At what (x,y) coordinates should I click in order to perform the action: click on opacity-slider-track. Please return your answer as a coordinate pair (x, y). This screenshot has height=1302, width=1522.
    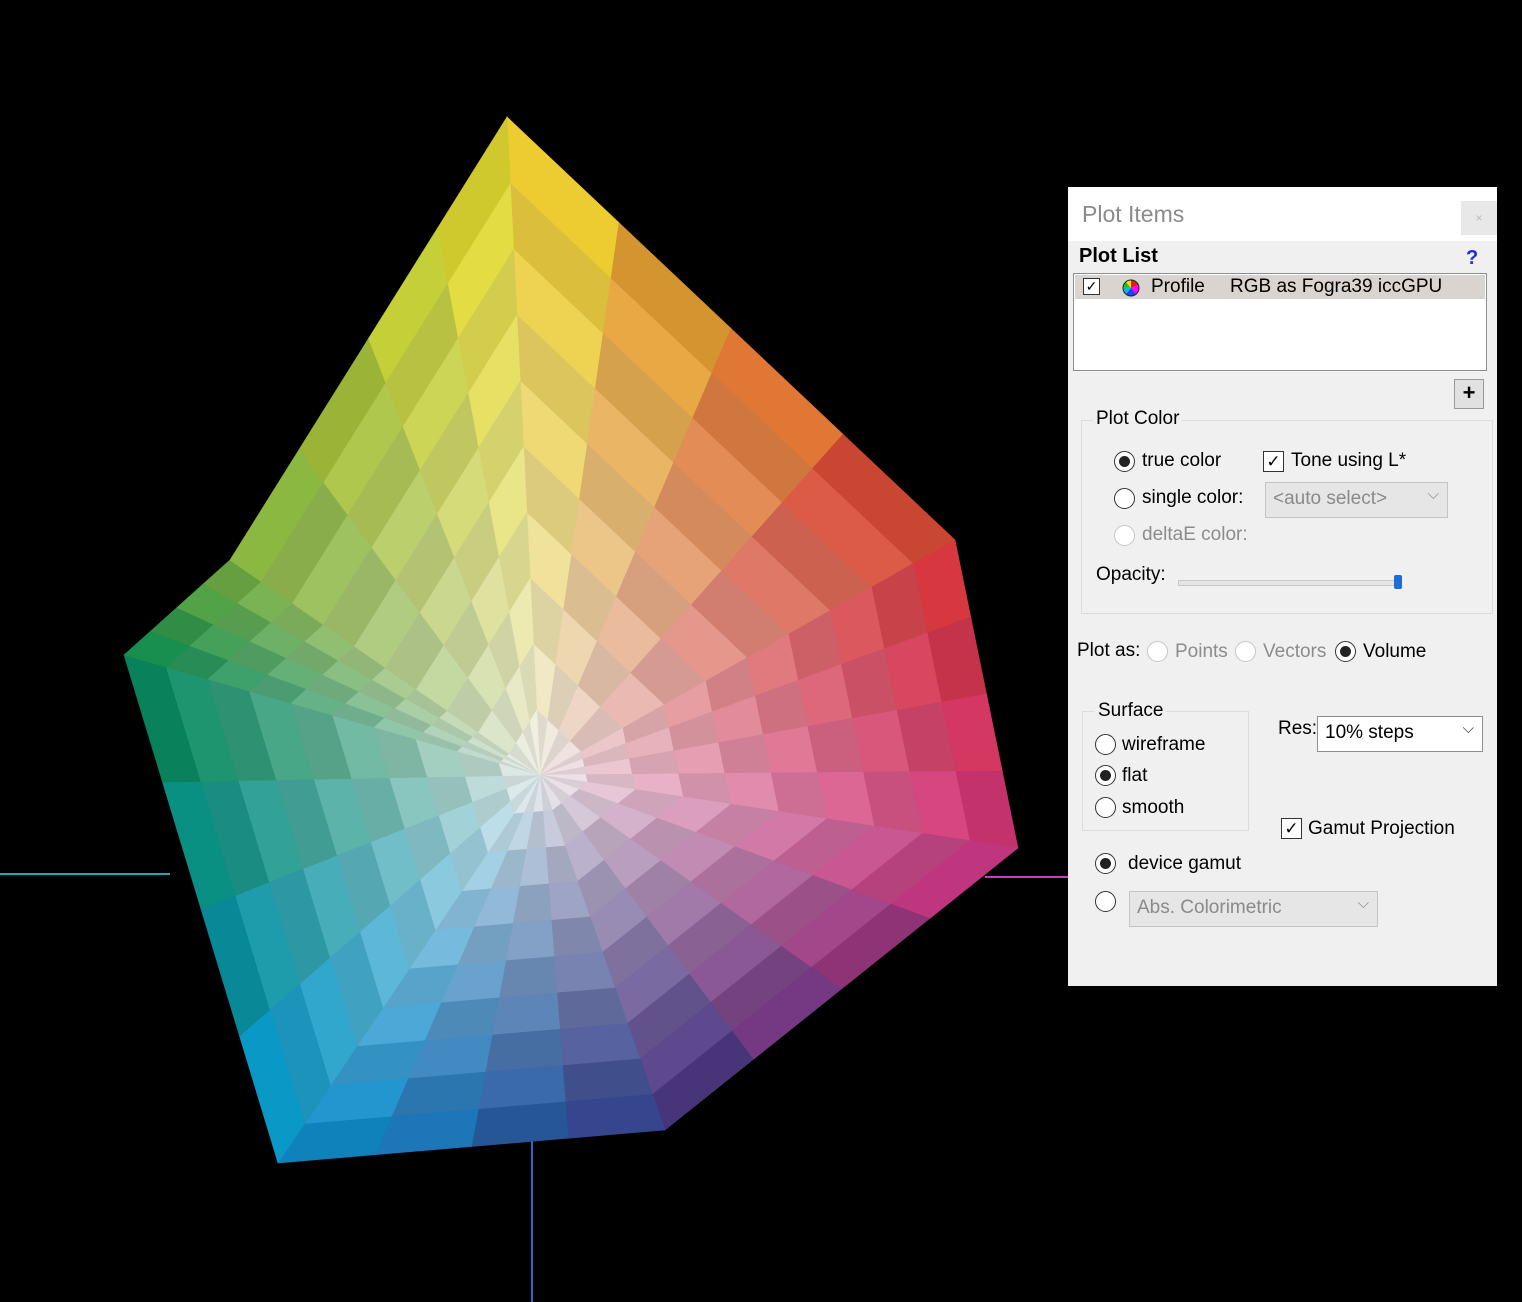
    Looking at the image, I should click on (1290, 583).